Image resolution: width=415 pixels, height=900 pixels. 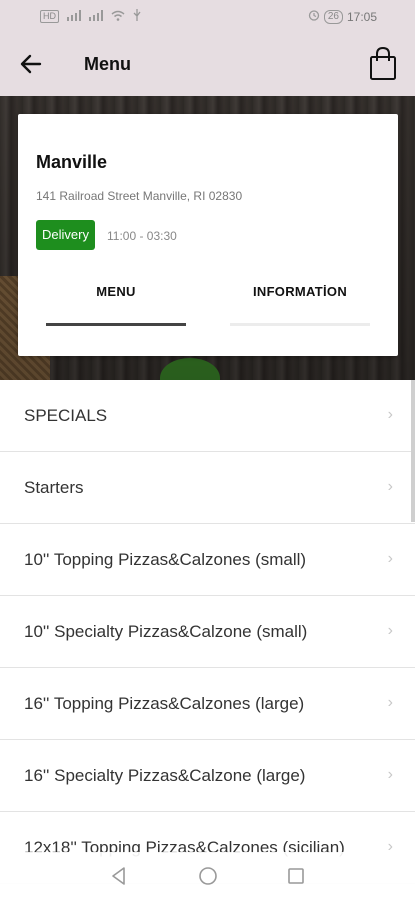 I want to click on category-item-16-topping: 16'' Topping Pizzas&Calzones (large) ›, so click(x=207, y=704).